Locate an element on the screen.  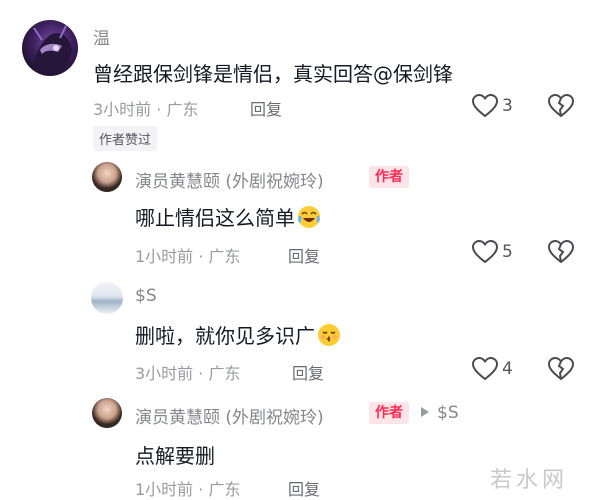
reply-text: 哪止情侣这么简单 is located at coordinates (228, 216).